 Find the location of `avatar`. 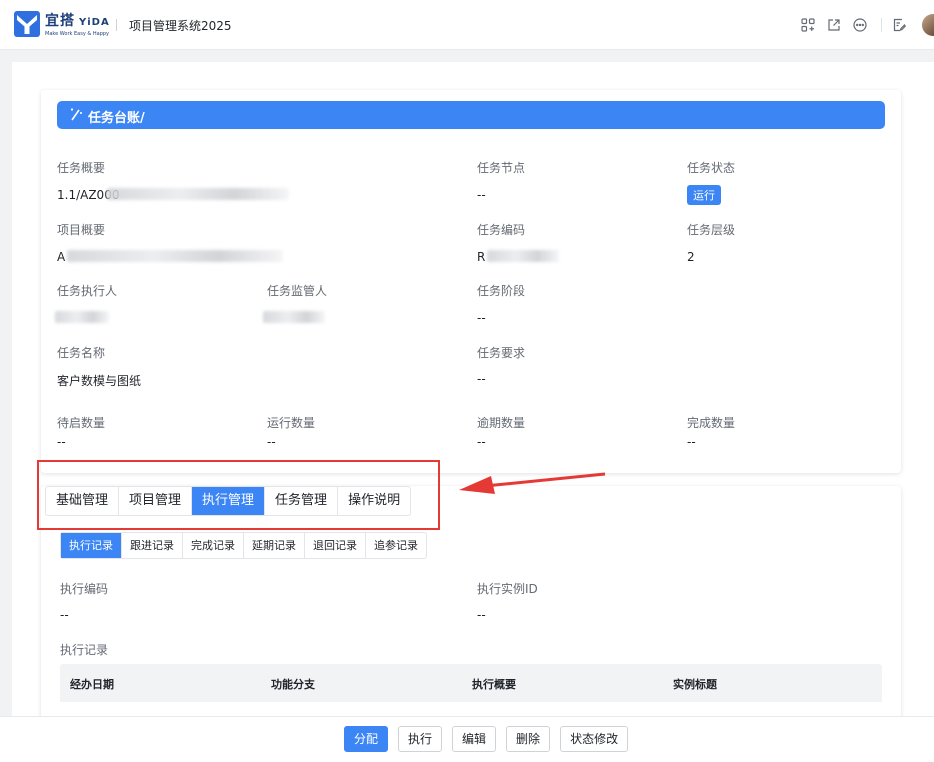

avatar is located at coordinates (928, 25).